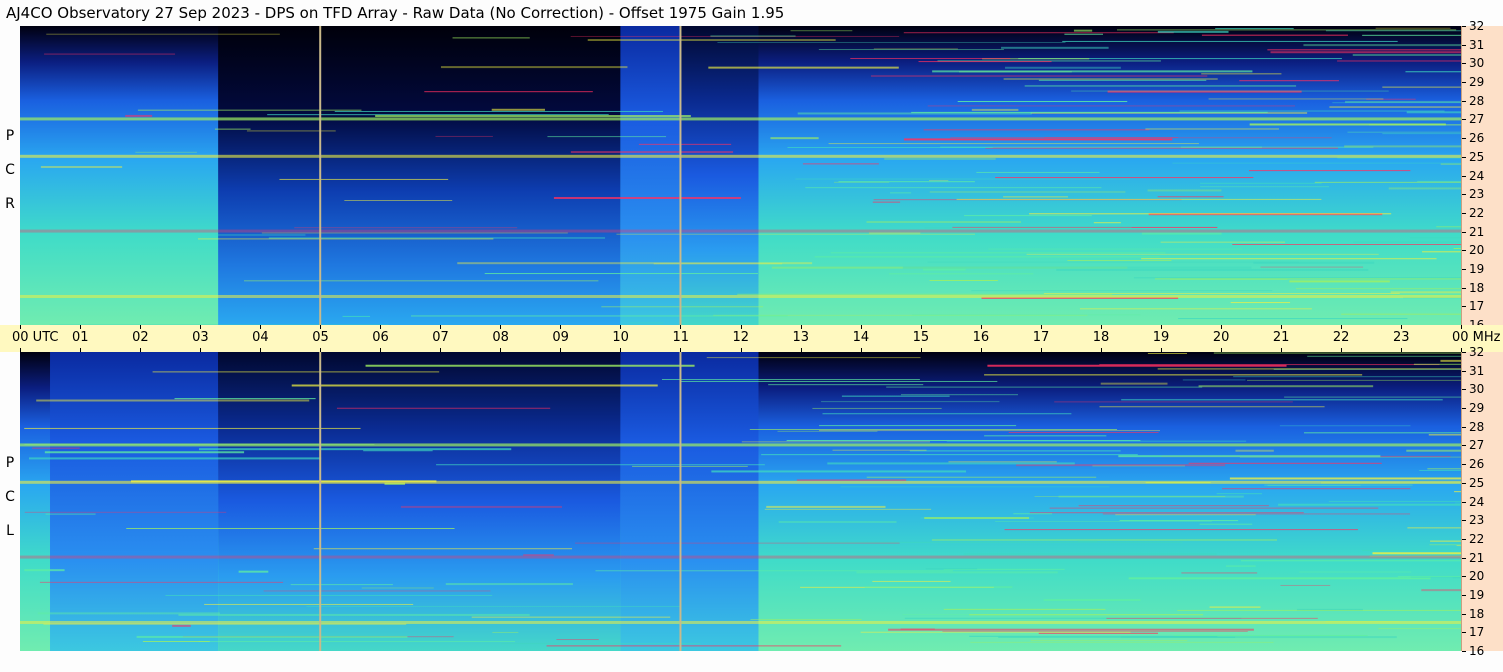 The height and width of the screenshot is (672, 1503). What do you see at coordinates (10, 463) in the screenshot?
I see `lcp-letter-p: P` at bounding box center [10, 463].